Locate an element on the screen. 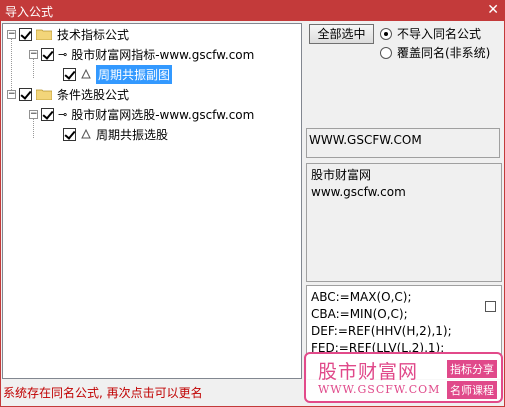 The width and height of the screenshot is (505, 407). tree-node-indicator-formula: 周期共振副图 is located at coordinates (118, 74).